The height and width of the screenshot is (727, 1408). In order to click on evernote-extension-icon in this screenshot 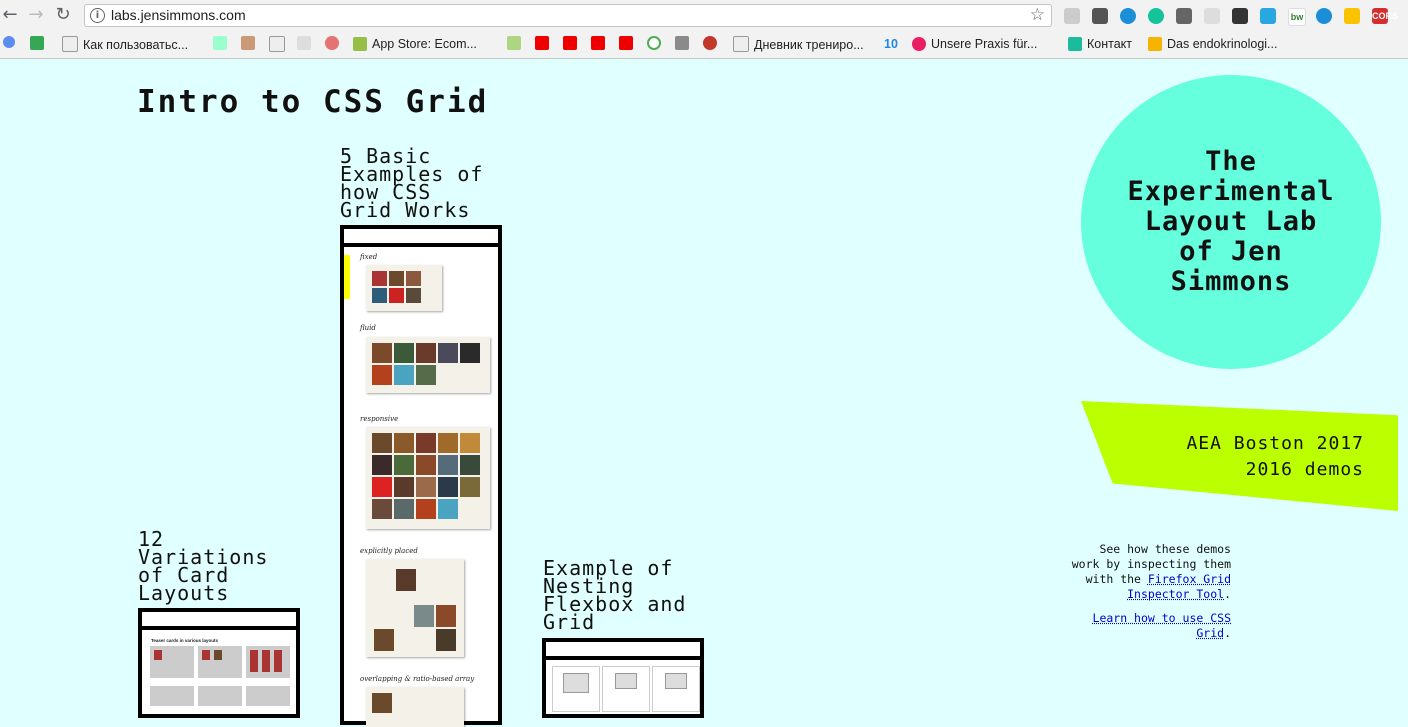, I will do `click(1100, 16)`.